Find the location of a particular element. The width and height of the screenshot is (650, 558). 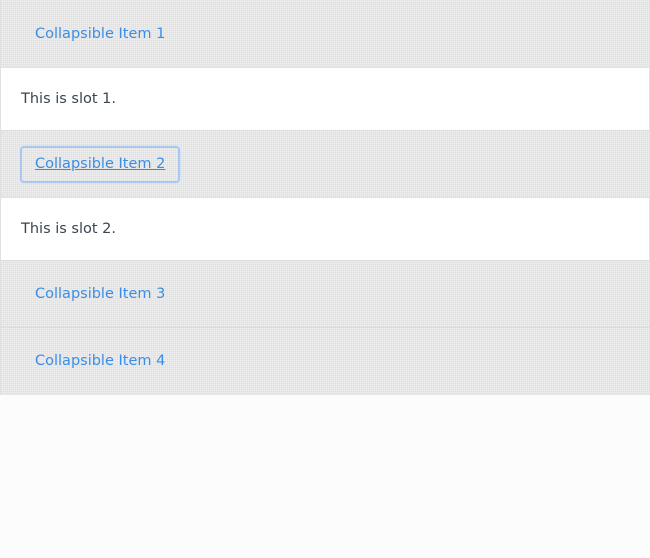

accordion-header-item-4: Collapsible Item 4 is located at coordinates (325, 360).